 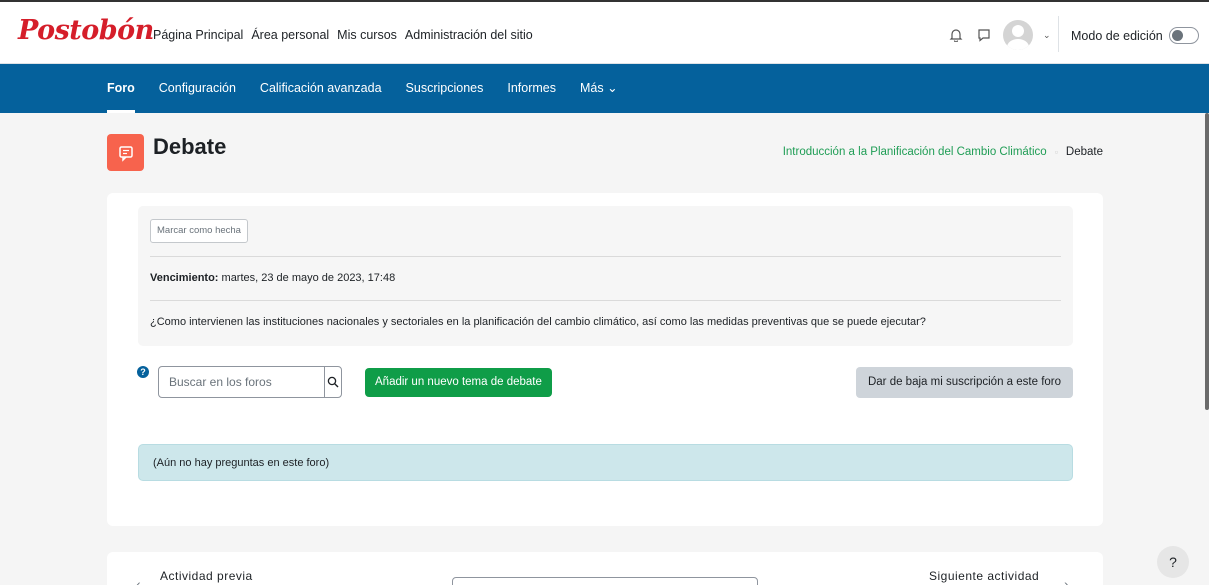 I want to click on chat-icon, so click(x=984, y=35).